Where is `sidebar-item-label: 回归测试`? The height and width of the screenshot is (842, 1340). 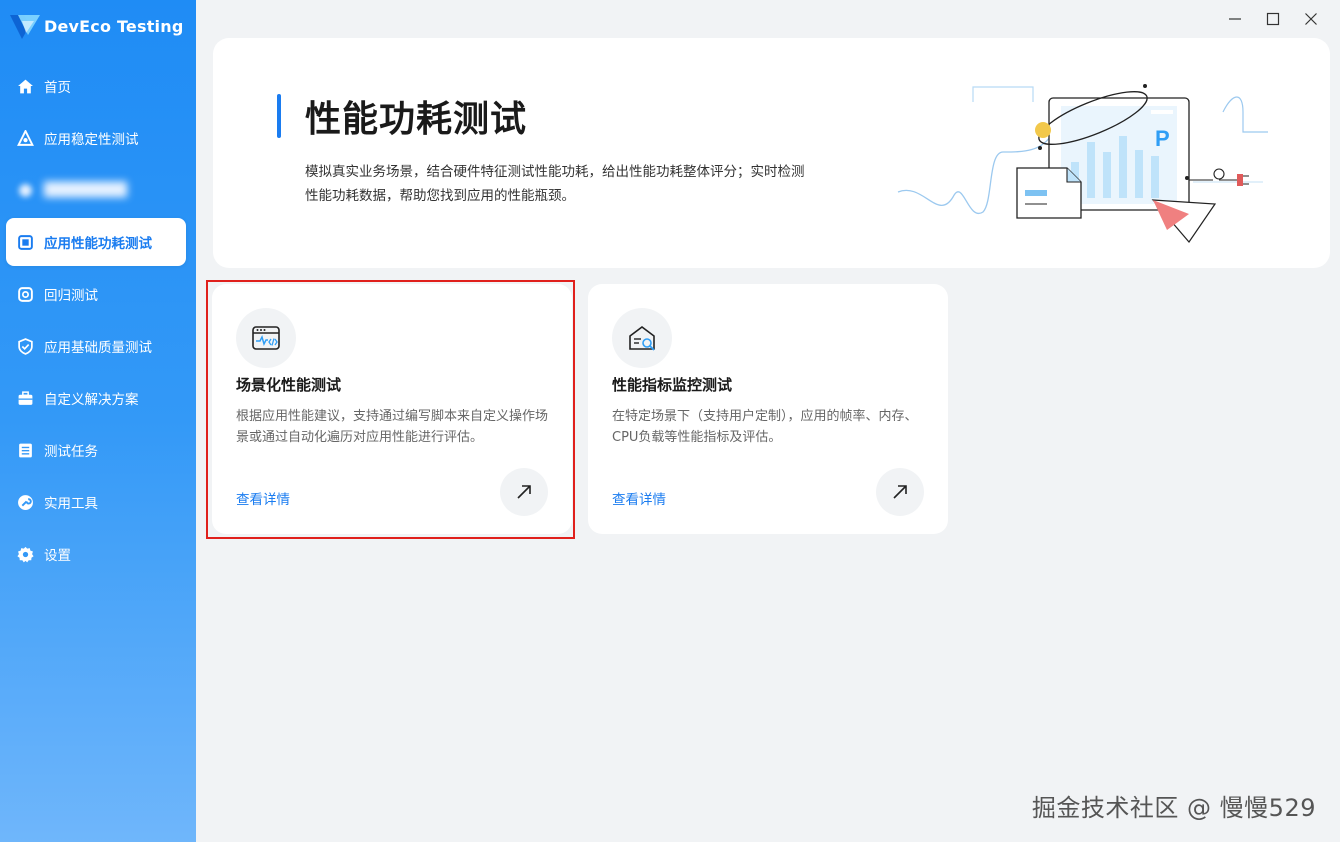 sidebar-item-label: 回归测试 is located at coordinates (71, 296).